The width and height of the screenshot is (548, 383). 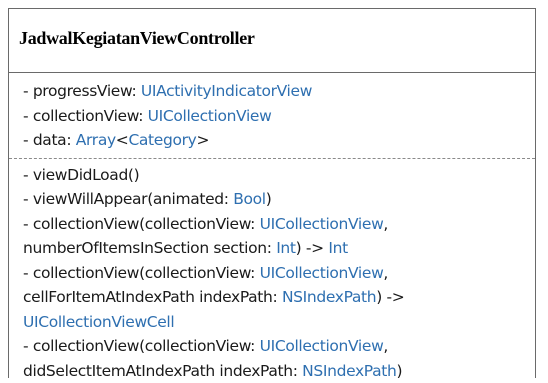 What do you see at coordinates (149, 248) in the screenshot?
I see `signature-text: numberOfItemsInSection section:` at bounding box center [149, 248].